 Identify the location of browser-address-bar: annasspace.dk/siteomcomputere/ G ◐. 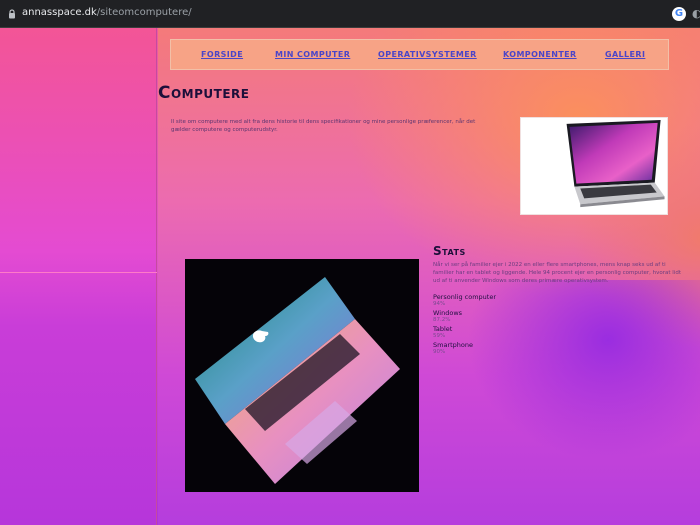
(350, 14).